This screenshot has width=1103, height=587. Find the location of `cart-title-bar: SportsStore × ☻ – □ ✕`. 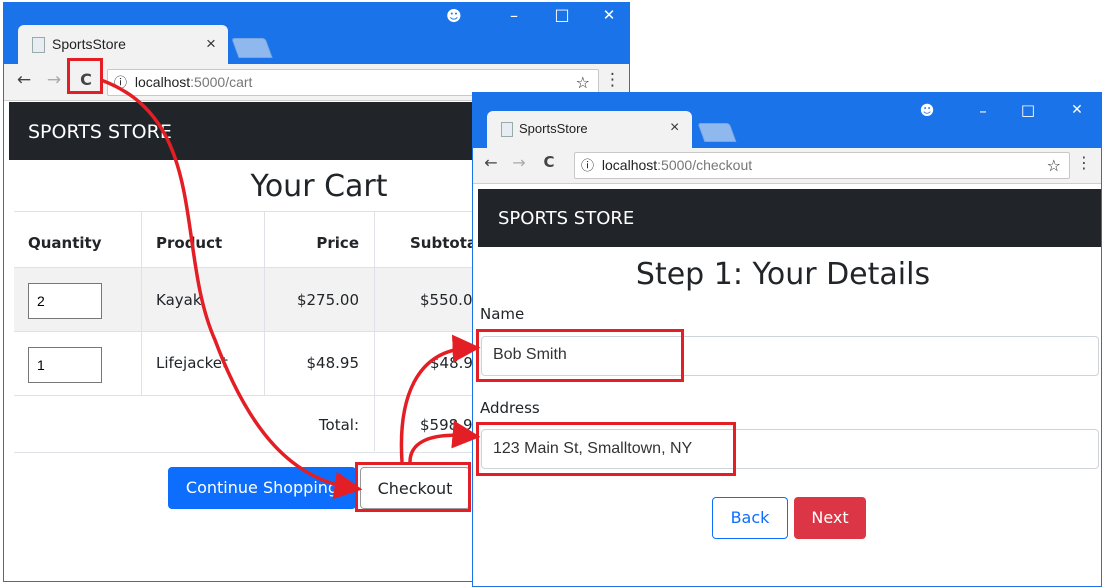

cart-title-bar: SportsStore × ☻ – □ ✕ is located at coordinates (316, 33).